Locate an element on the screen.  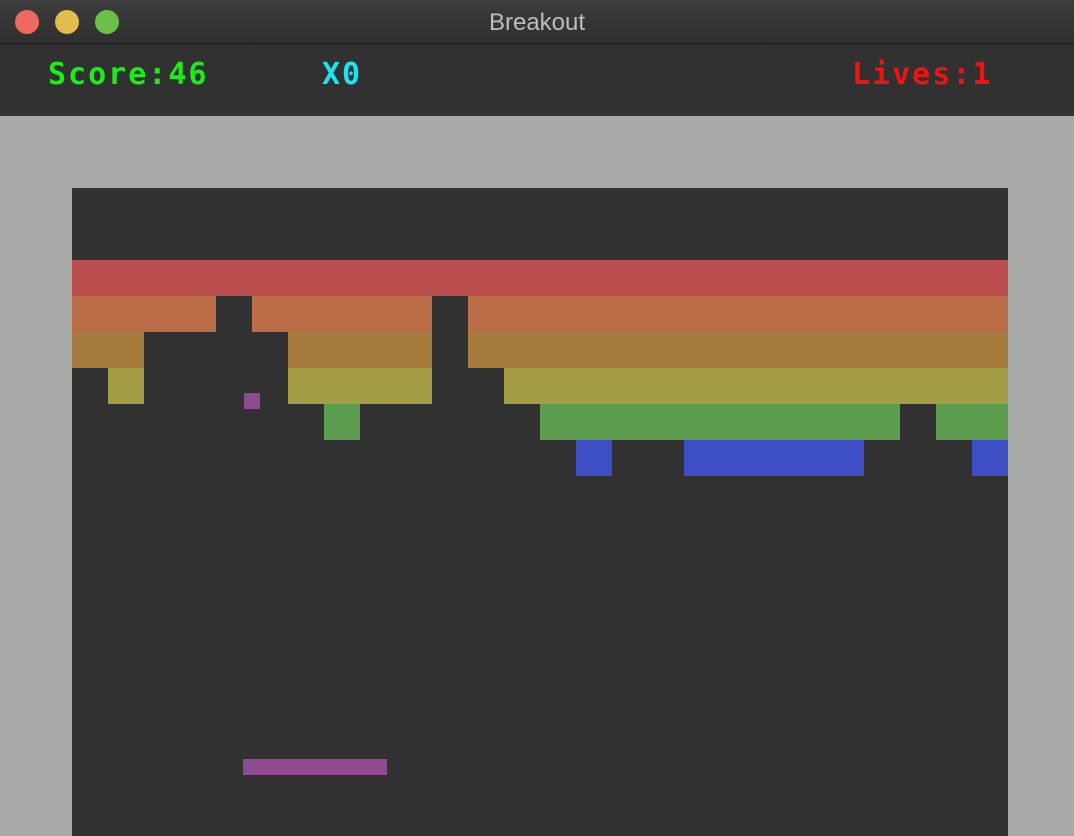
ball is located at coordinates (252, 401).